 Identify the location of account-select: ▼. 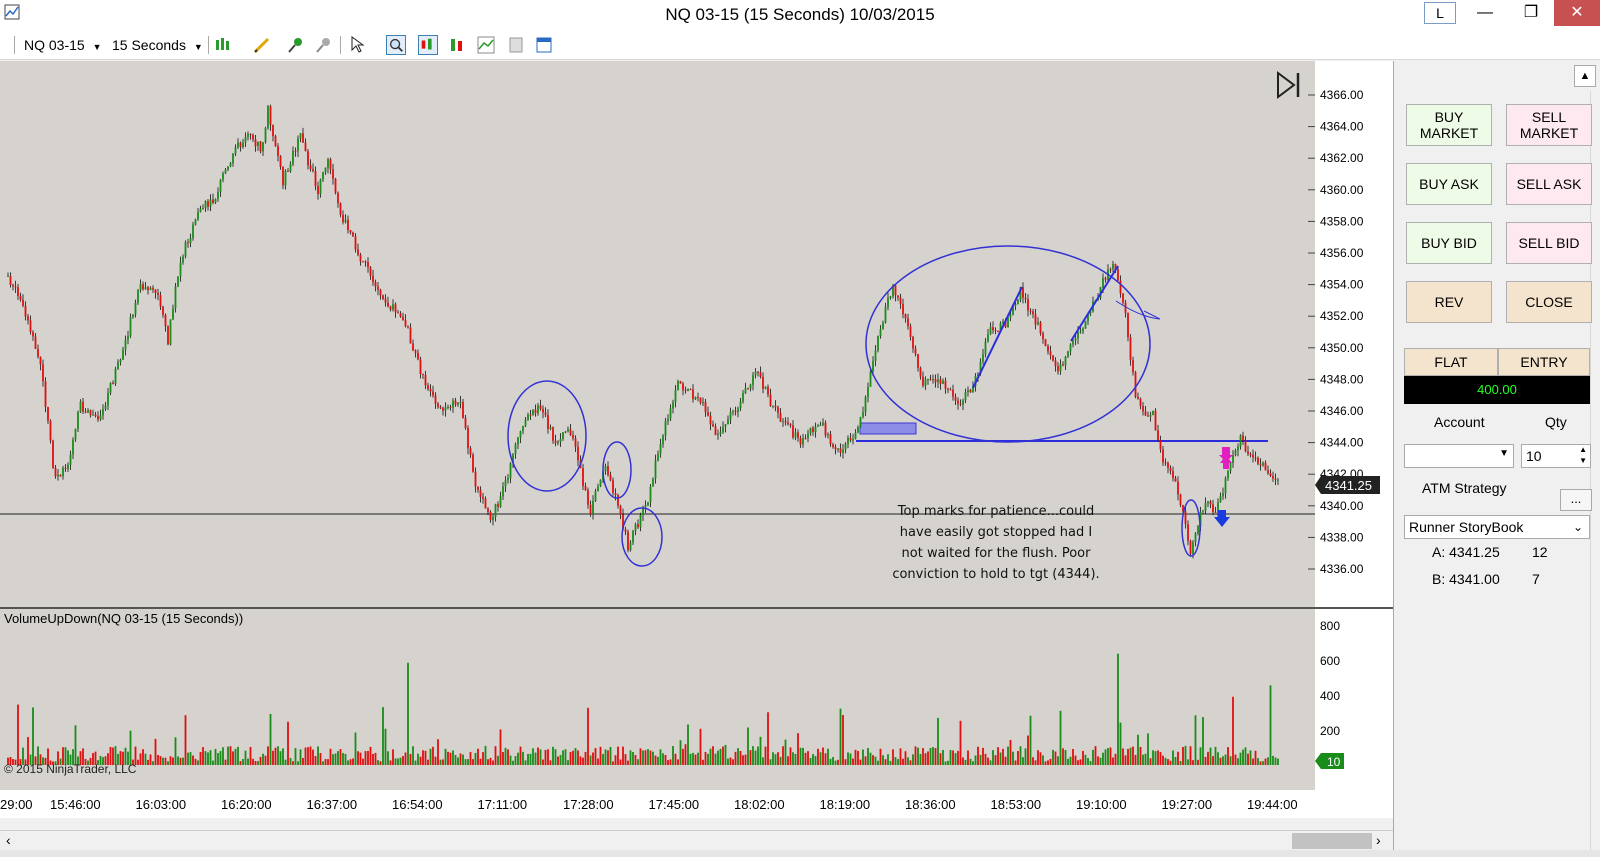
(1459, 456).